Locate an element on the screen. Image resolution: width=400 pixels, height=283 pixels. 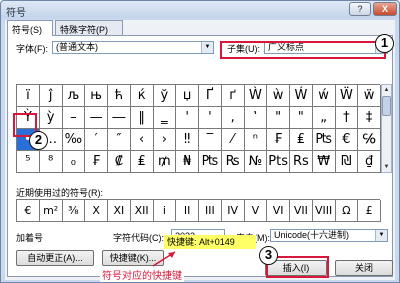
dialog-title: 符号 is located at coordinates (16, 13).